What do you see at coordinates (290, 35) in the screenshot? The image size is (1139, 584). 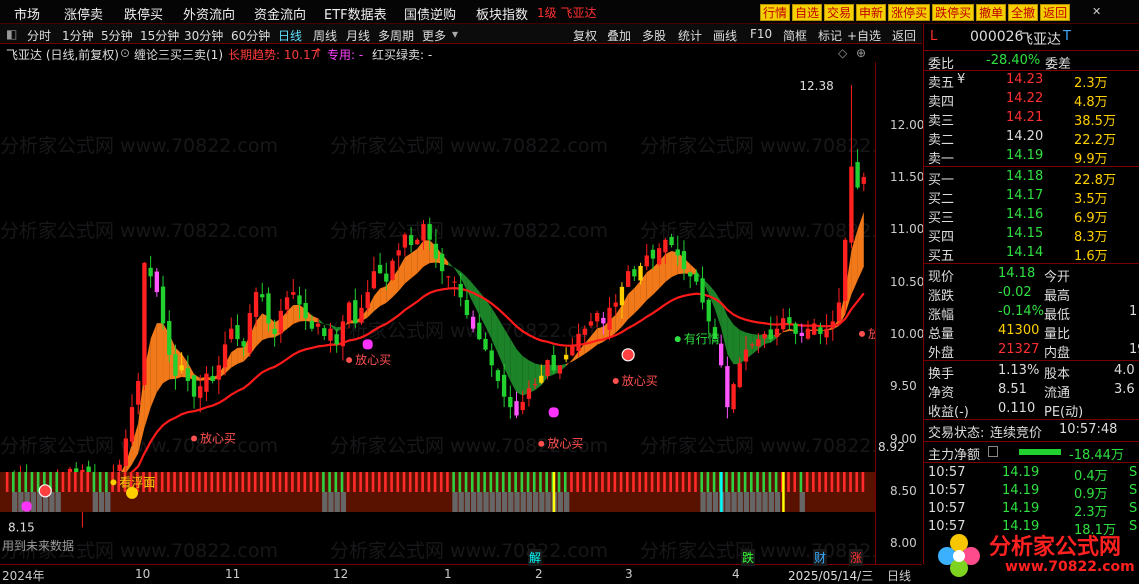 I see `period-tab-6: 日线` at bounding box center [290, 35].